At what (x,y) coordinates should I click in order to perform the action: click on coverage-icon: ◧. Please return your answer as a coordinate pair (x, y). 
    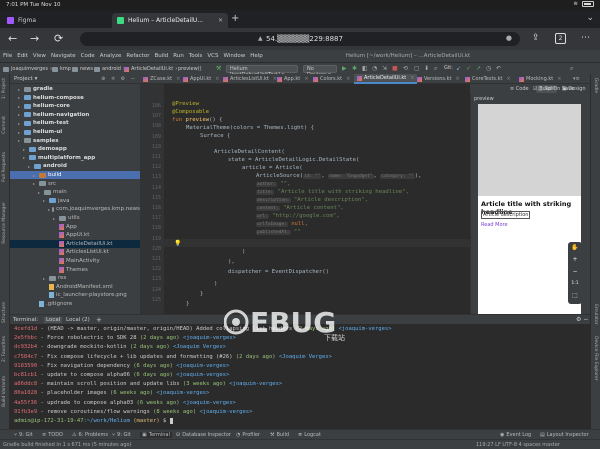
    Looking at the image, I should click on (365, 68).